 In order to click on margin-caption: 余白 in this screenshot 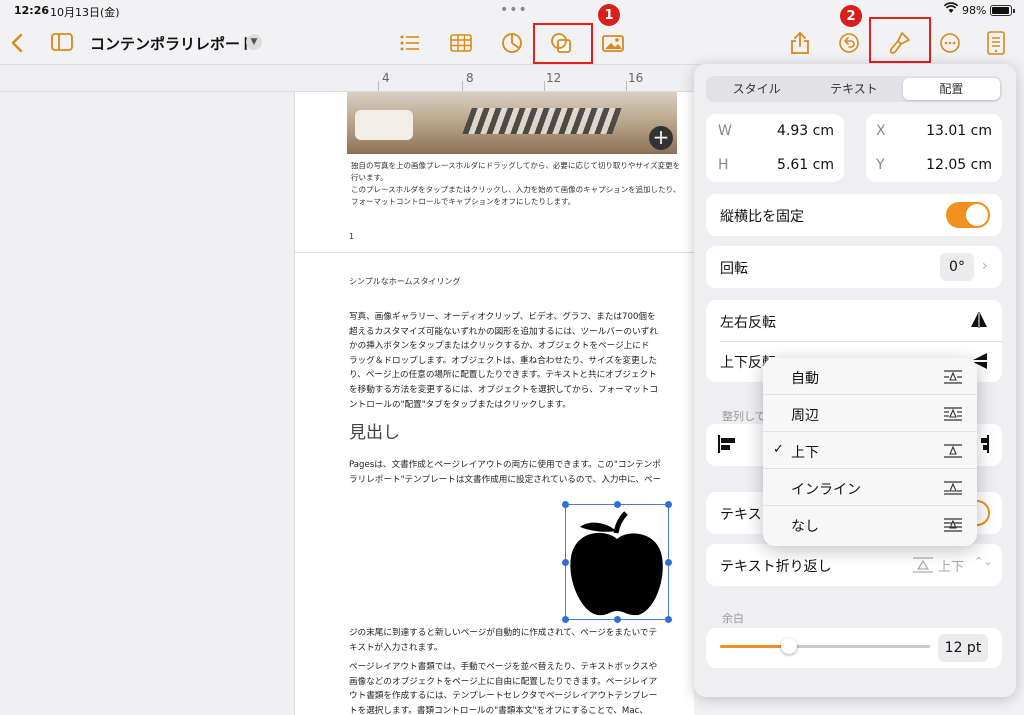, I will do `click(733, 618)`.